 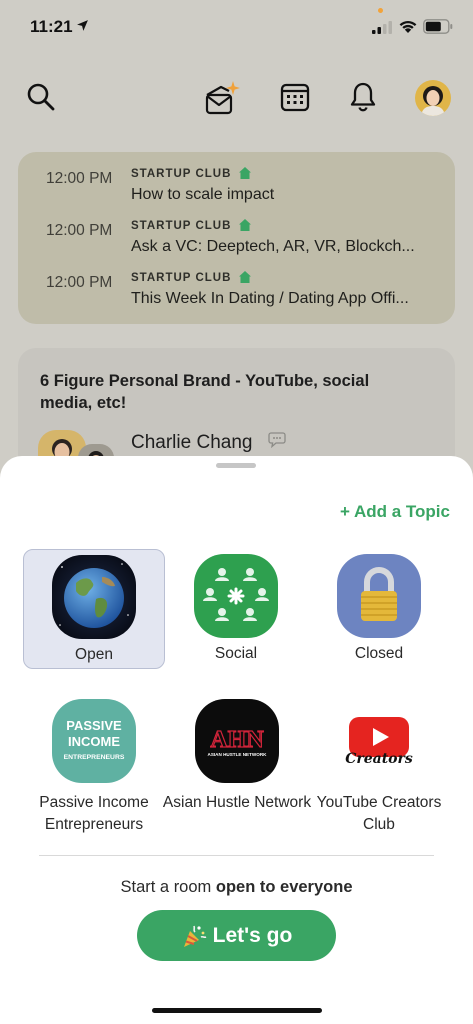 What do you see at coordinates (382, 27) in the screenshot?
I see `cellular-signal-icon` at bounding box center [382, 27].